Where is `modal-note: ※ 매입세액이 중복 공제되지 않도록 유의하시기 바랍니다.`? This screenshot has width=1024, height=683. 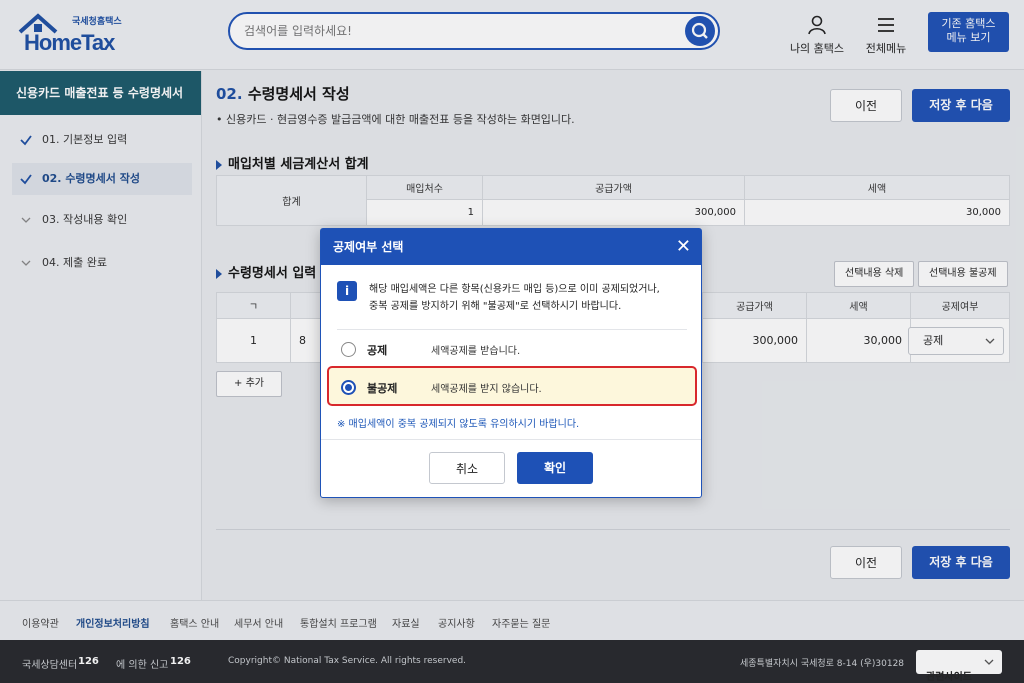
modal-note: ※ 매입세액이 중복 공제되지 않도록 유의하시기 바랍니다. is located at coordinates (458, 424).